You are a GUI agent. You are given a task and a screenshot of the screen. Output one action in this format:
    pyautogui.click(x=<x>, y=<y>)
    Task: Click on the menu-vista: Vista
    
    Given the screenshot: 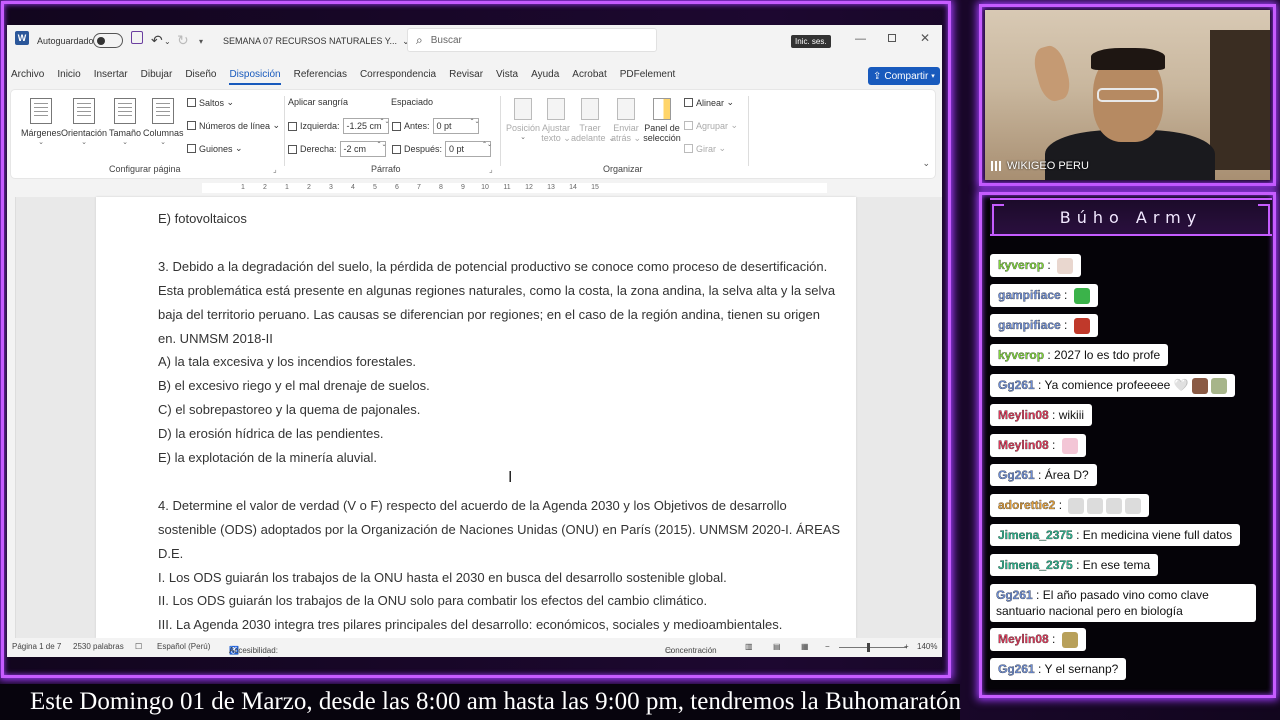 What is the action you would take?
    pyautogui.click(x=507, y=75)
    